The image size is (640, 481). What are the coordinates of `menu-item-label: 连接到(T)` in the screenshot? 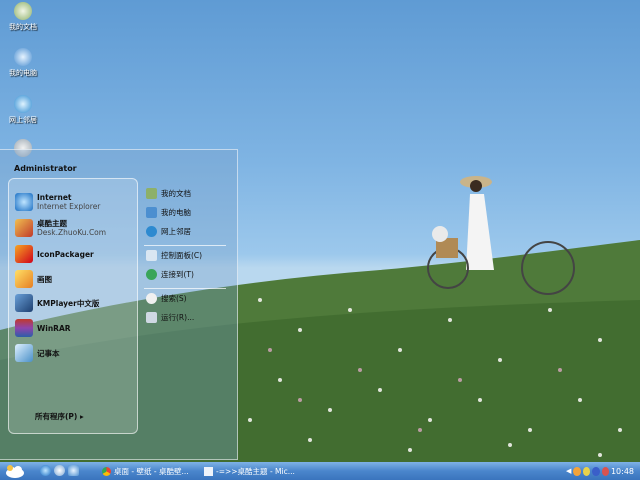 It's located at (177, 274).